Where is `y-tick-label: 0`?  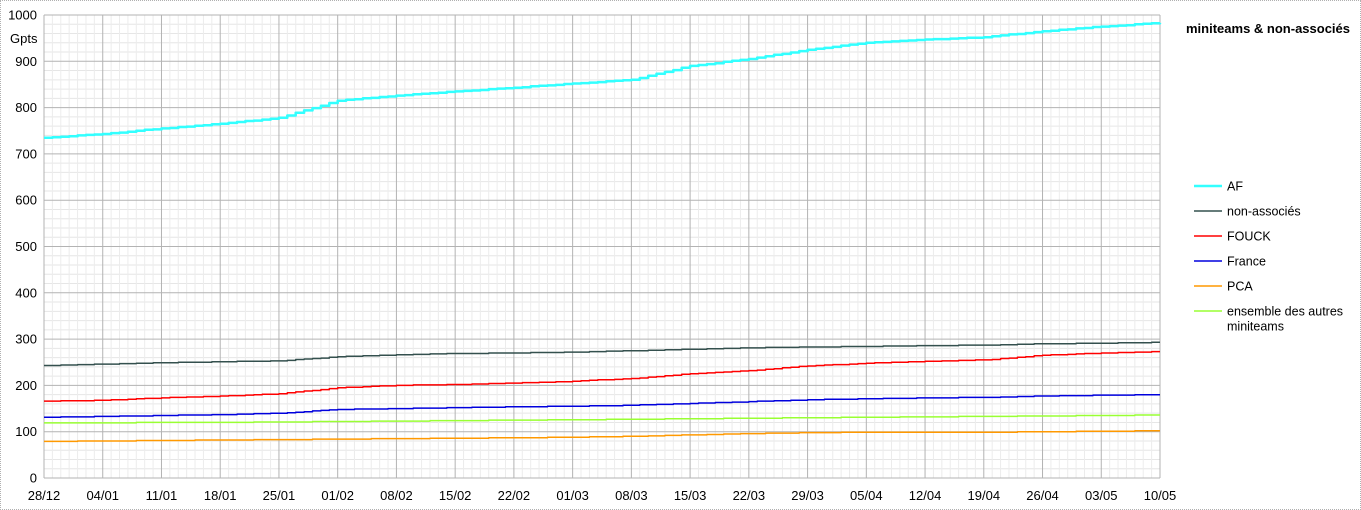
y-tick-label: 0 is located at coordinates (33, 478).